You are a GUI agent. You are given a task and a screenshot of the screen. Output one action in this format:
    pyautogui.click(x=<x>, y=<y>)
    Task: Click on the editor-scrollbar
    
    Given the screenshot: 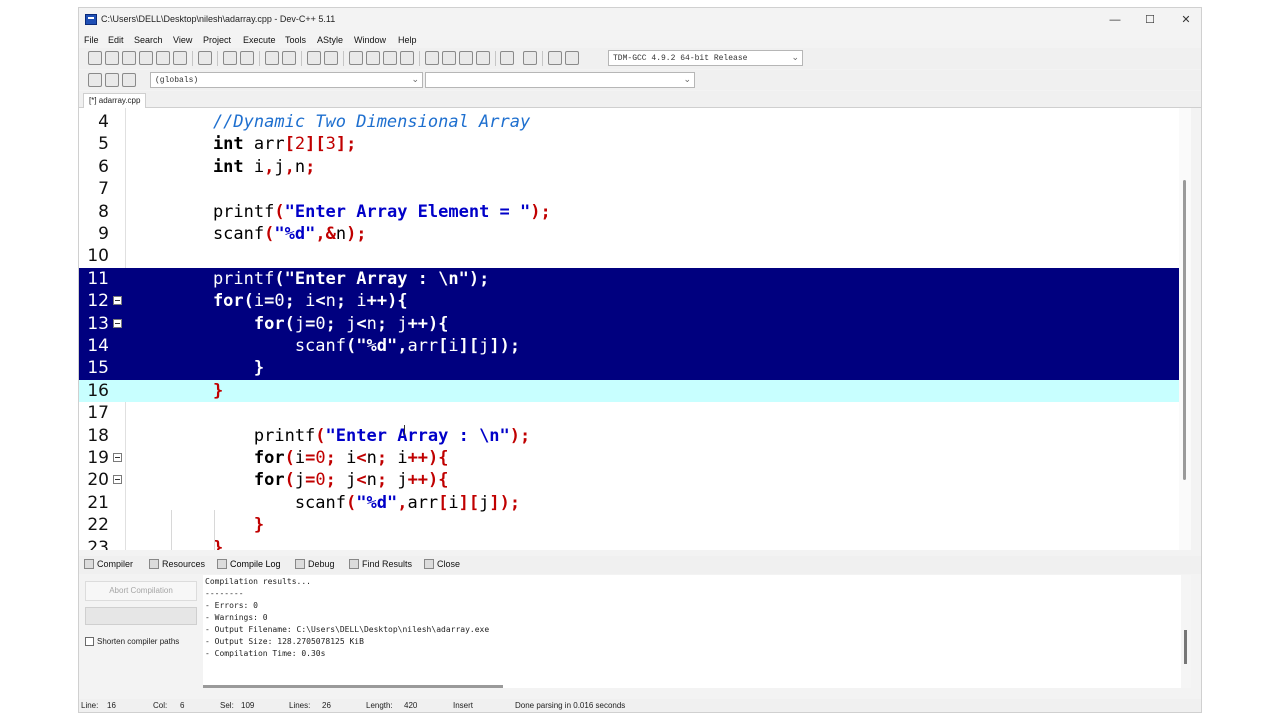 What is the action you would take?
    pyautogui.click(x=1185, y=329)
    